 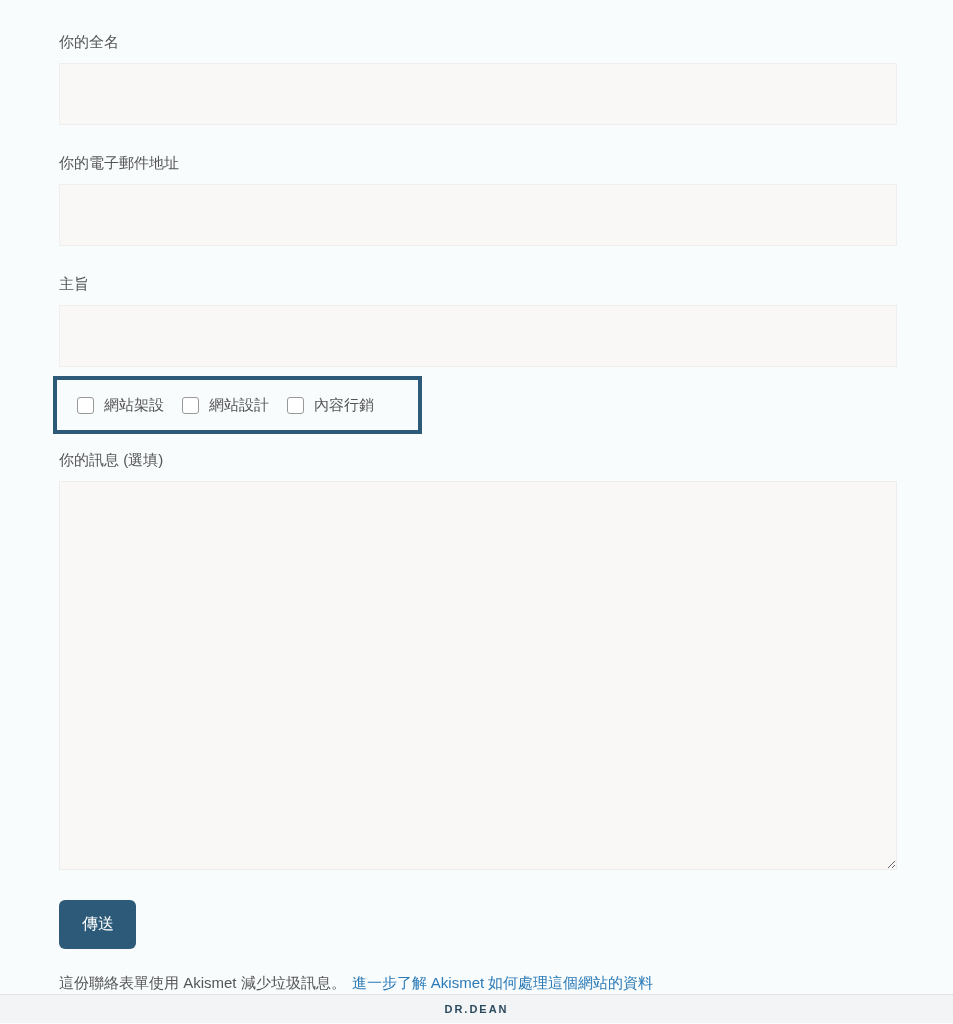 I want to click on field-label: 你的電子郵件地址, so click(x=119, y=163).